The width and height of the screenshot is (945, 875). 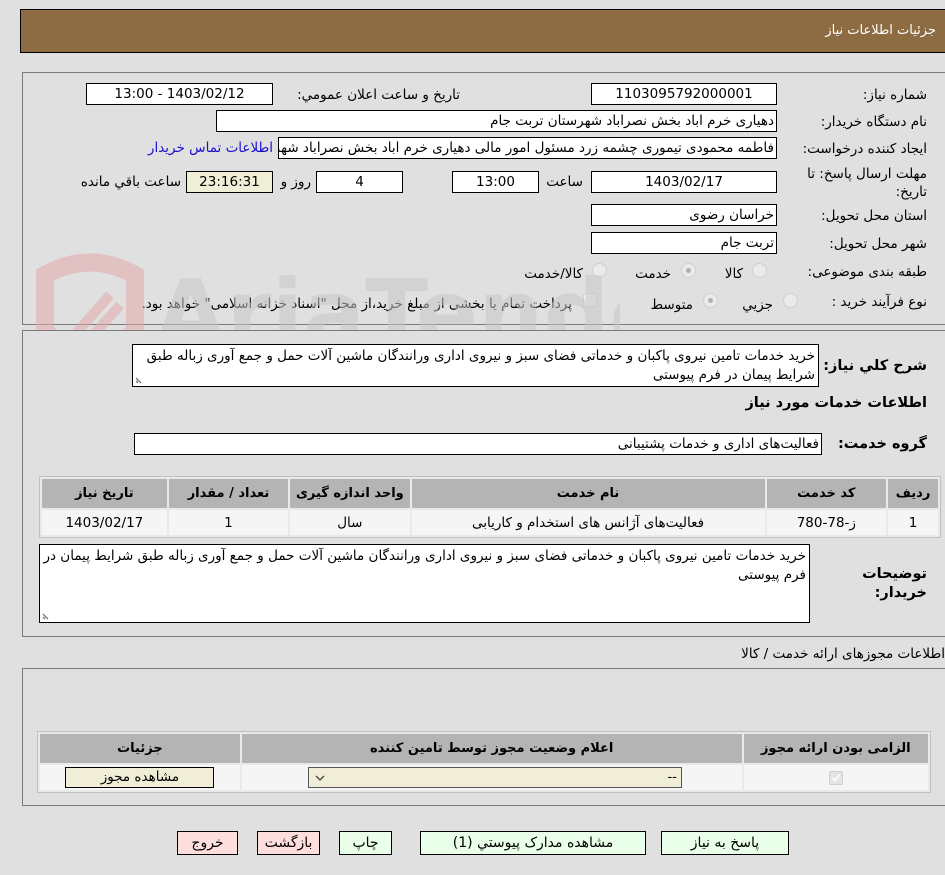 I want to click on category-radio-goods, so click(x=759, y=270).